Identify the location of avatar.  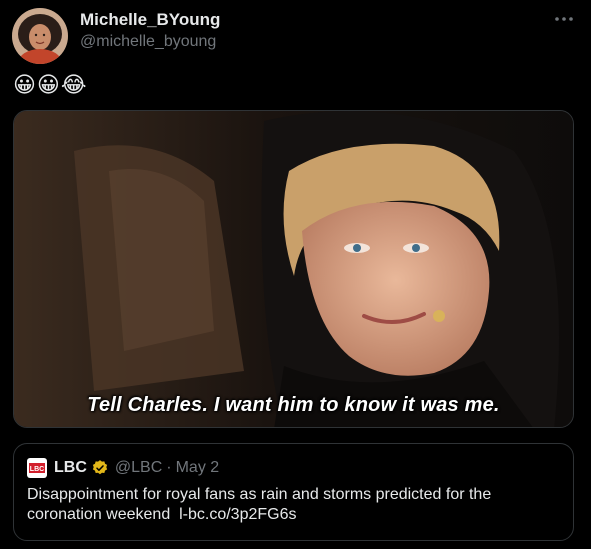
(40, 36).